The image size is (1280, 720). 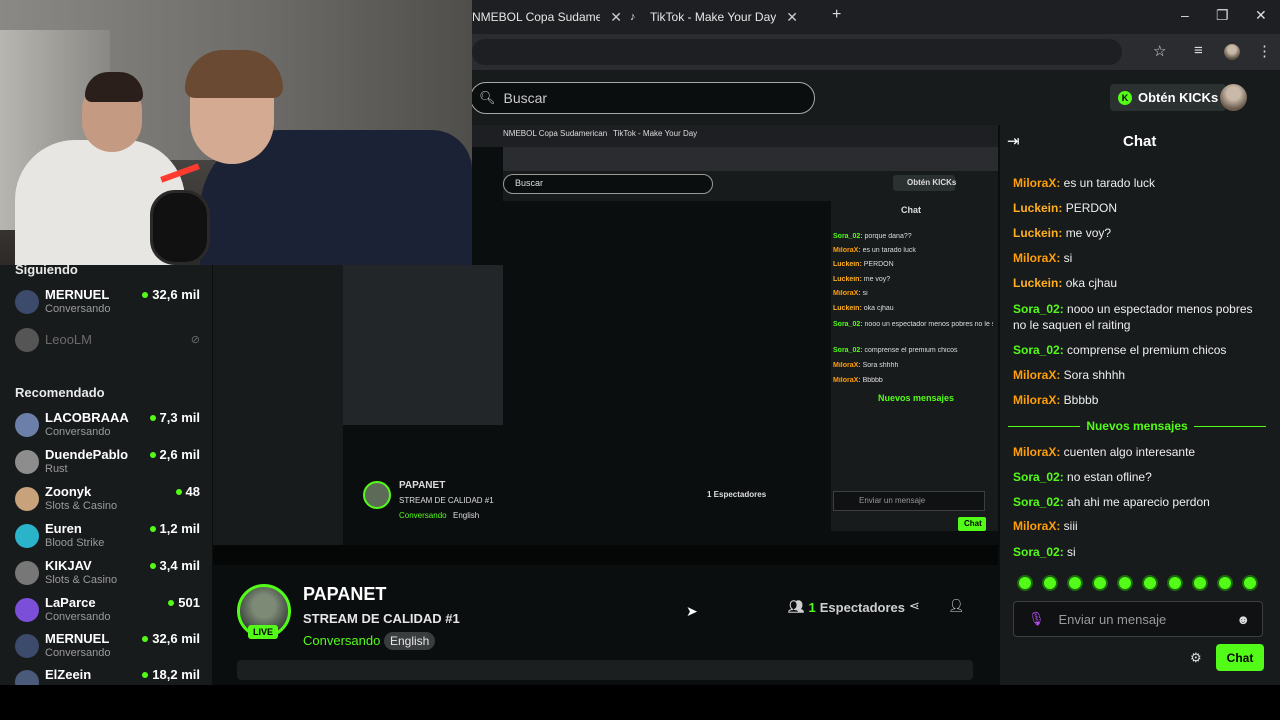 I want to click on chat-send-button: Chat, so click(x=1240, y=657).